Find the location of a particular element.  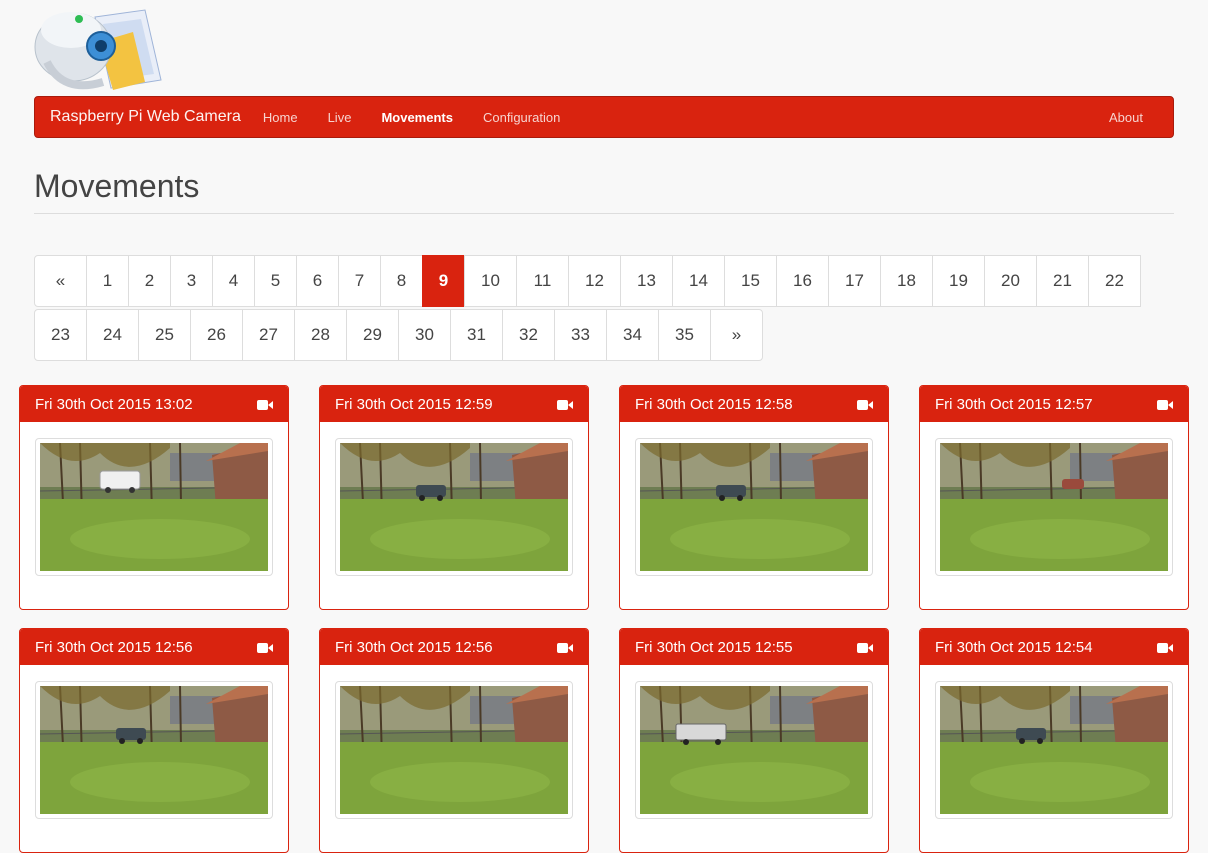

pagination-page: 8 is located at coordinates (401, 281).